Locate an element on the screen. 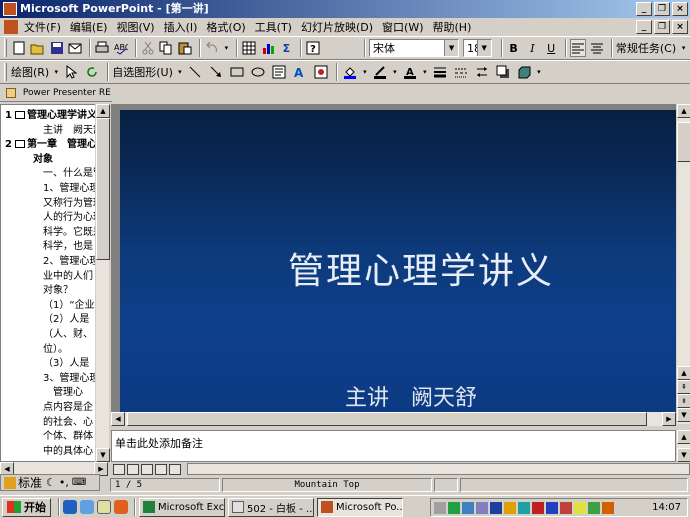 The image size is (690, 518). help-icon: ? is located at coordinates (313, 48).